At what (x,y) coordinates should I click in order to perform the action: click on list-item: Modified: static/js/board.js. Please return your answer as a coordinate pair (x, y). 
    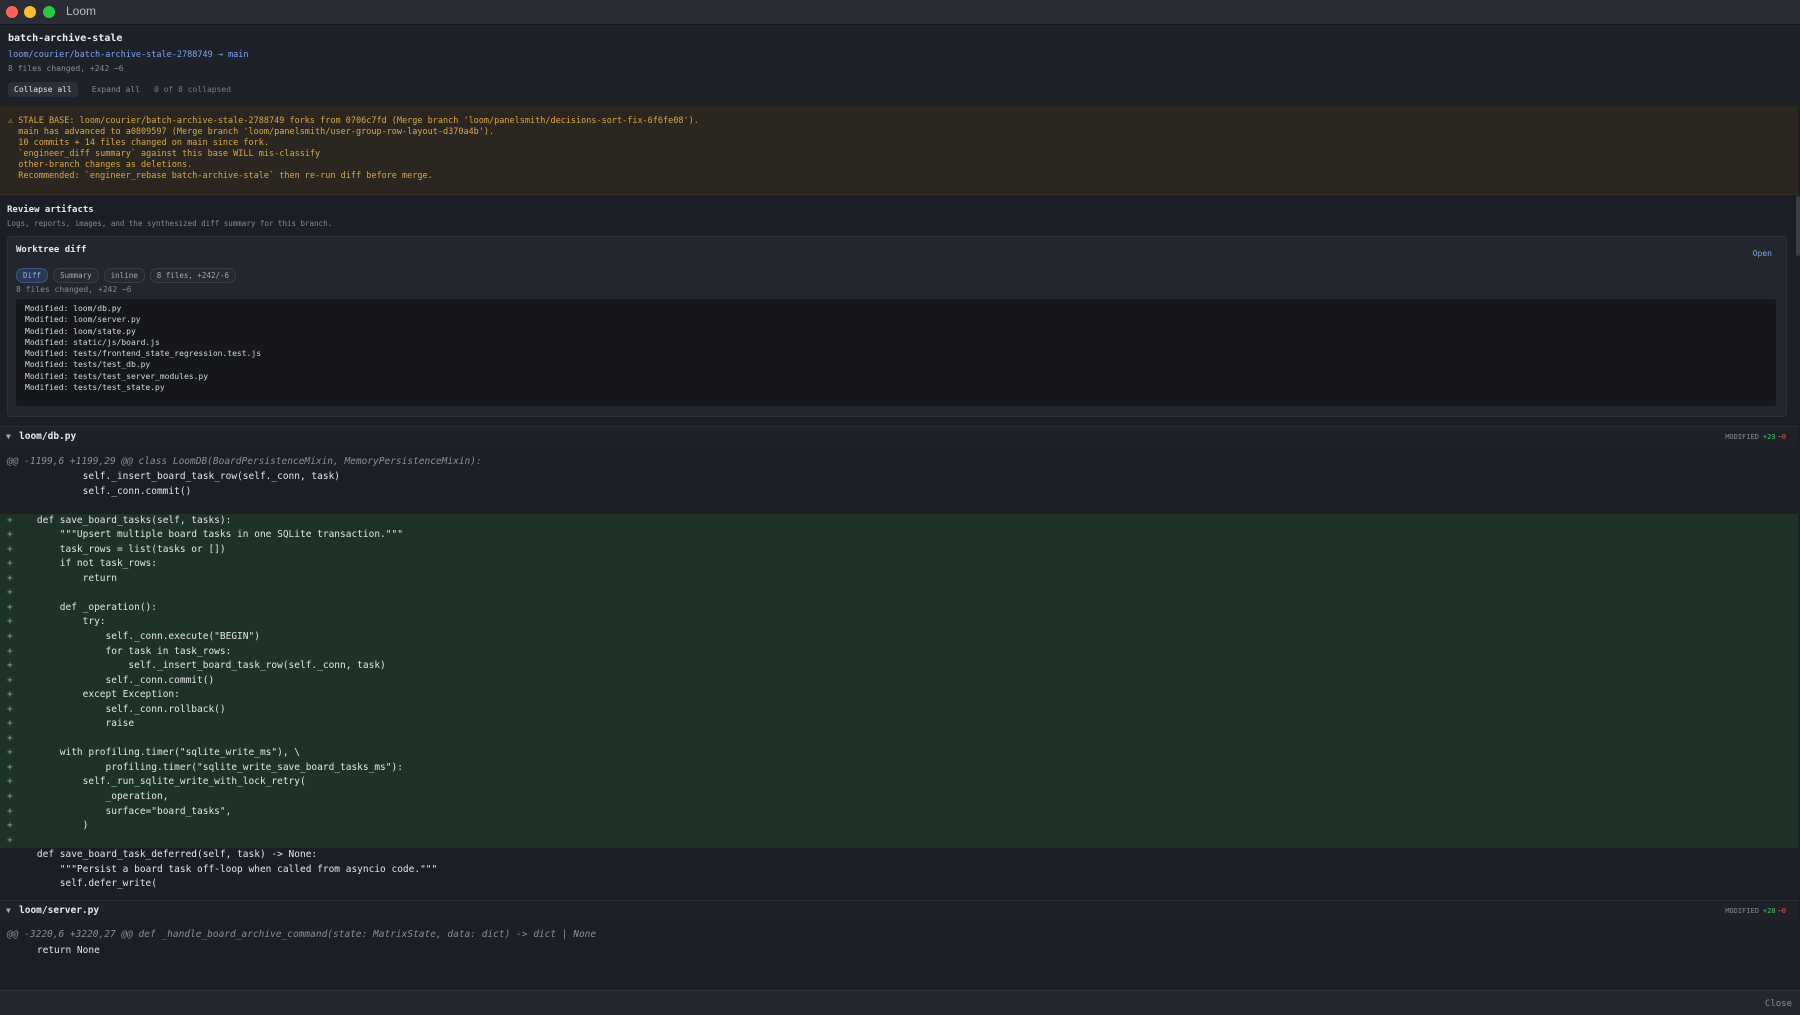
    Looking at the image, I should click on (92, 342).